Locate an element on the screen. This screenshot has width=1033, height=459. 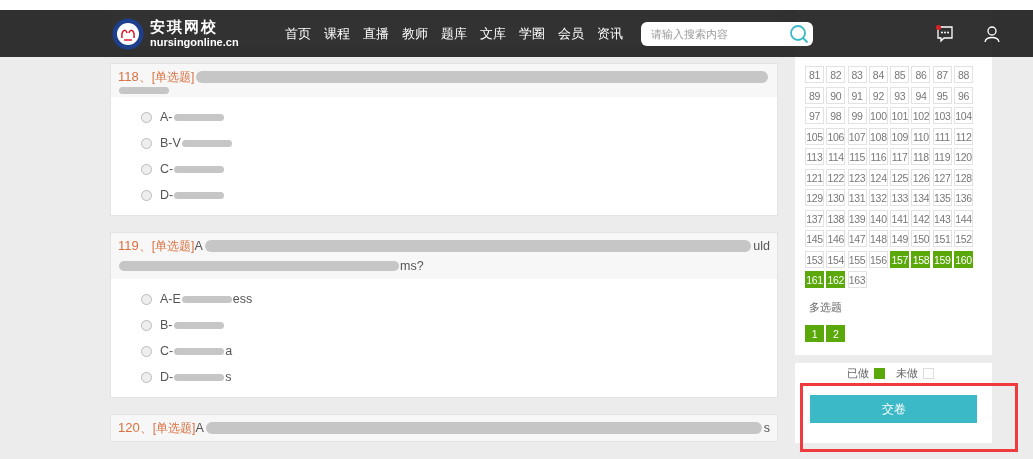
question-number-cell: 143 is located at coordinates (942, 218).